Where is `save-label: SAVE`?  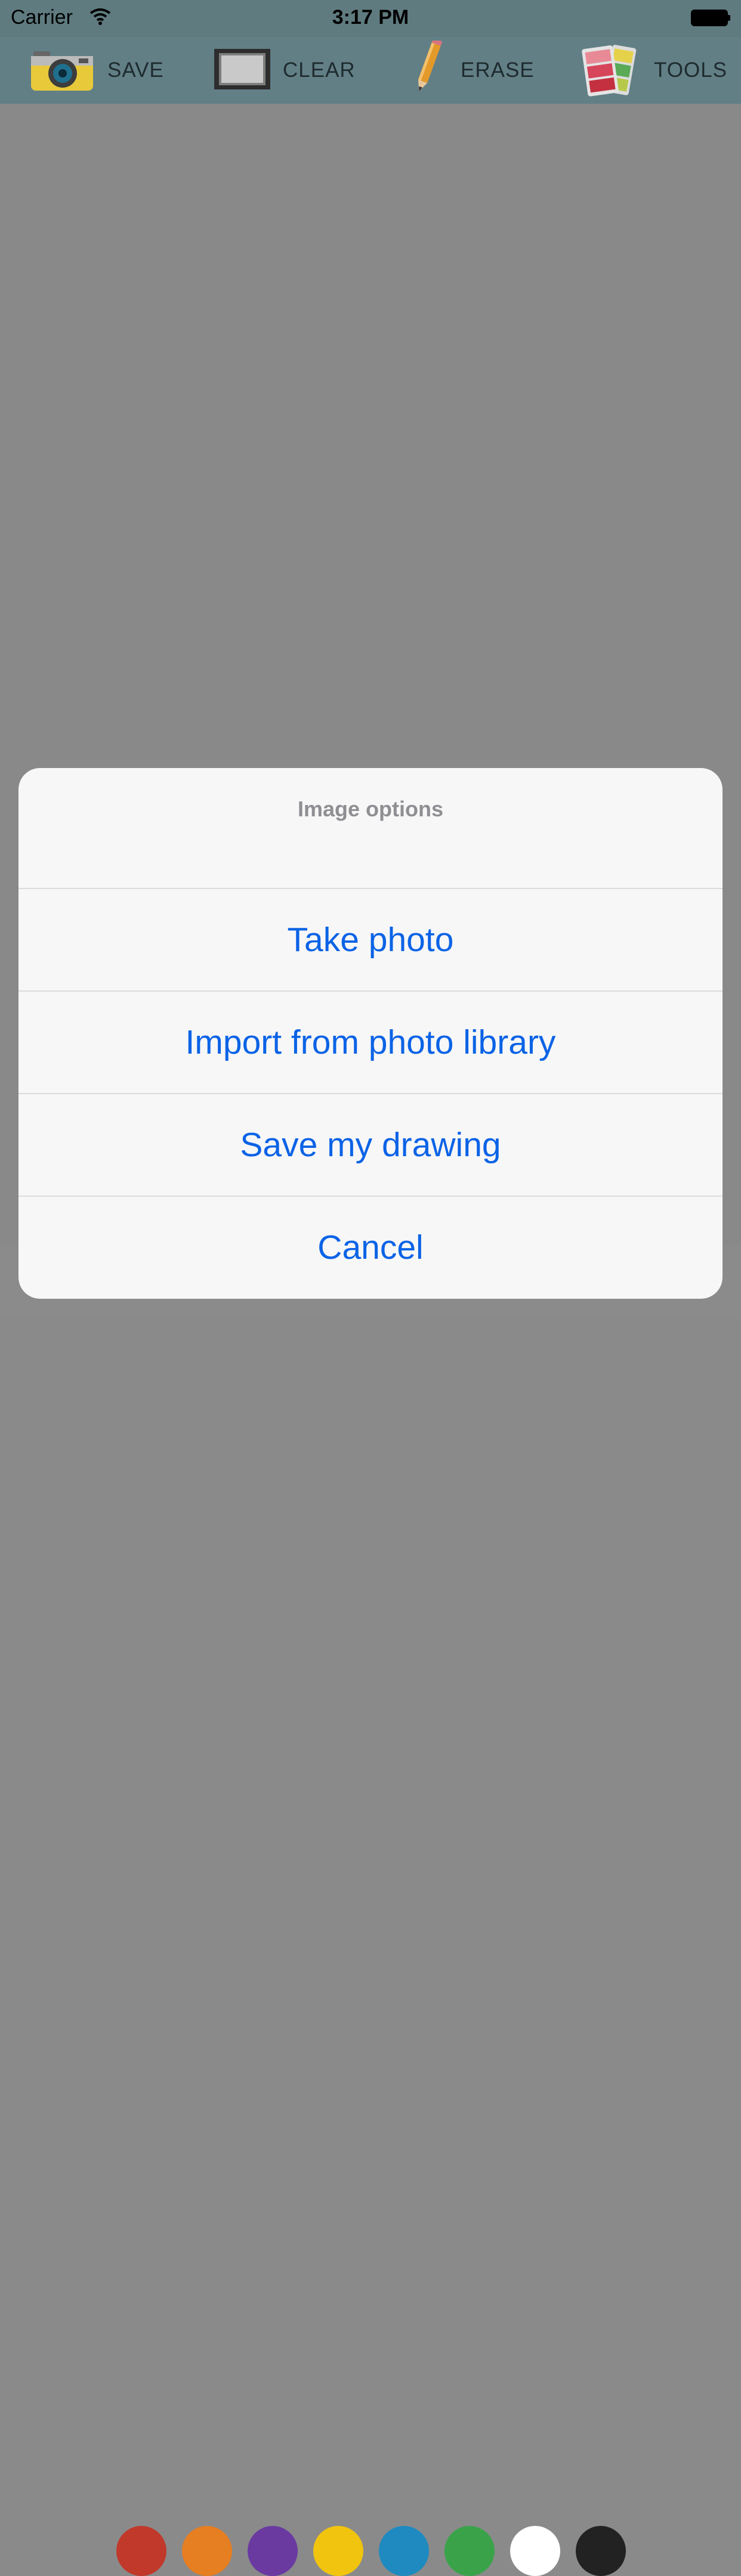
save-label: SAVE is located at coordinates (135, 70).